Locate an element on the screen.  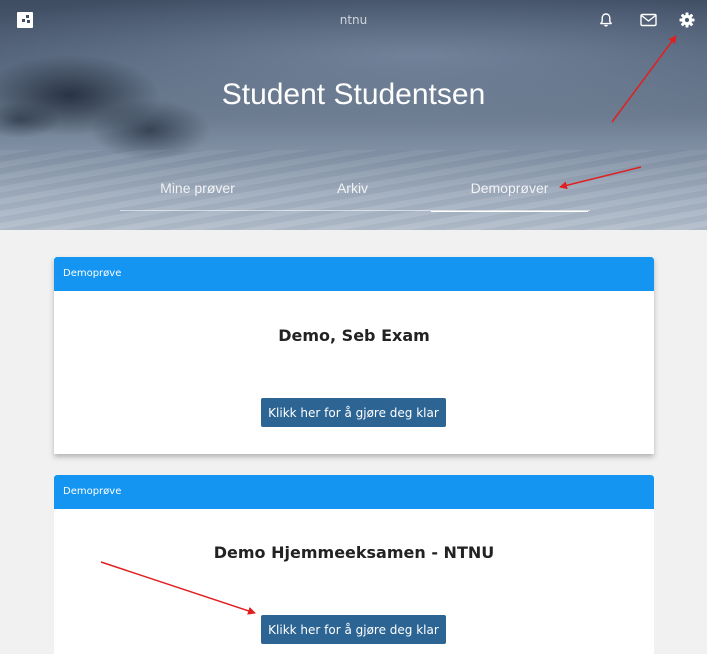
user-name-heading: Student Studentsen is located at coordinates (353, 94).